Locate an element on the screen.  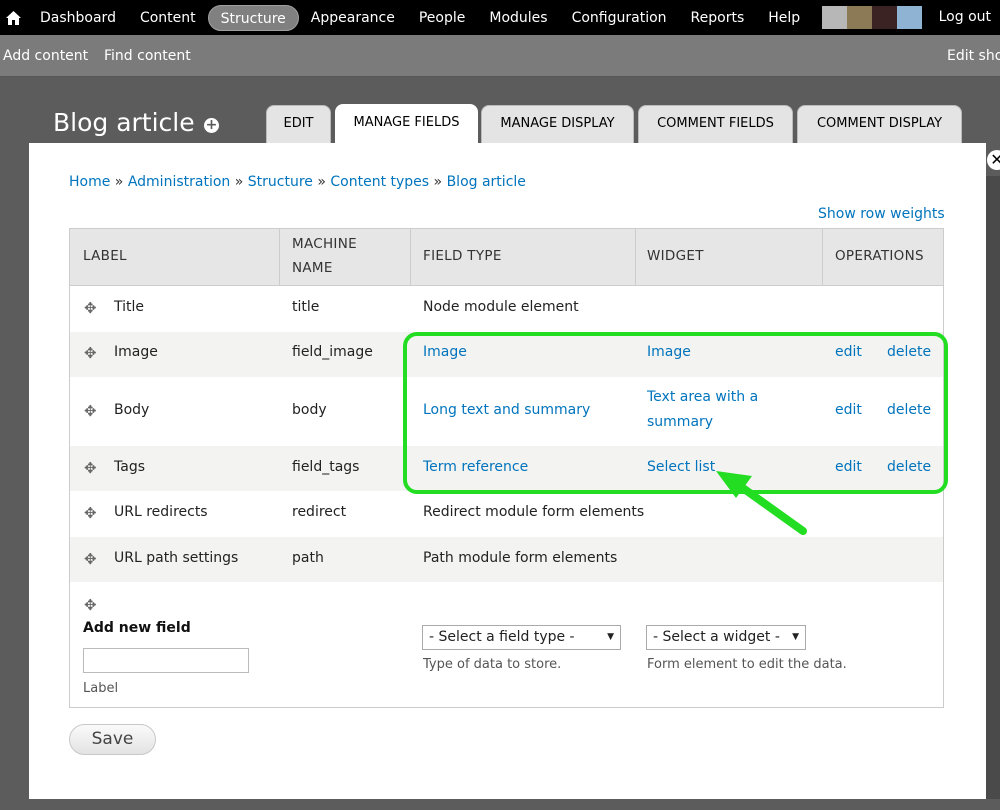
toolbar-item-people: People is located at coordinates (442, 18).